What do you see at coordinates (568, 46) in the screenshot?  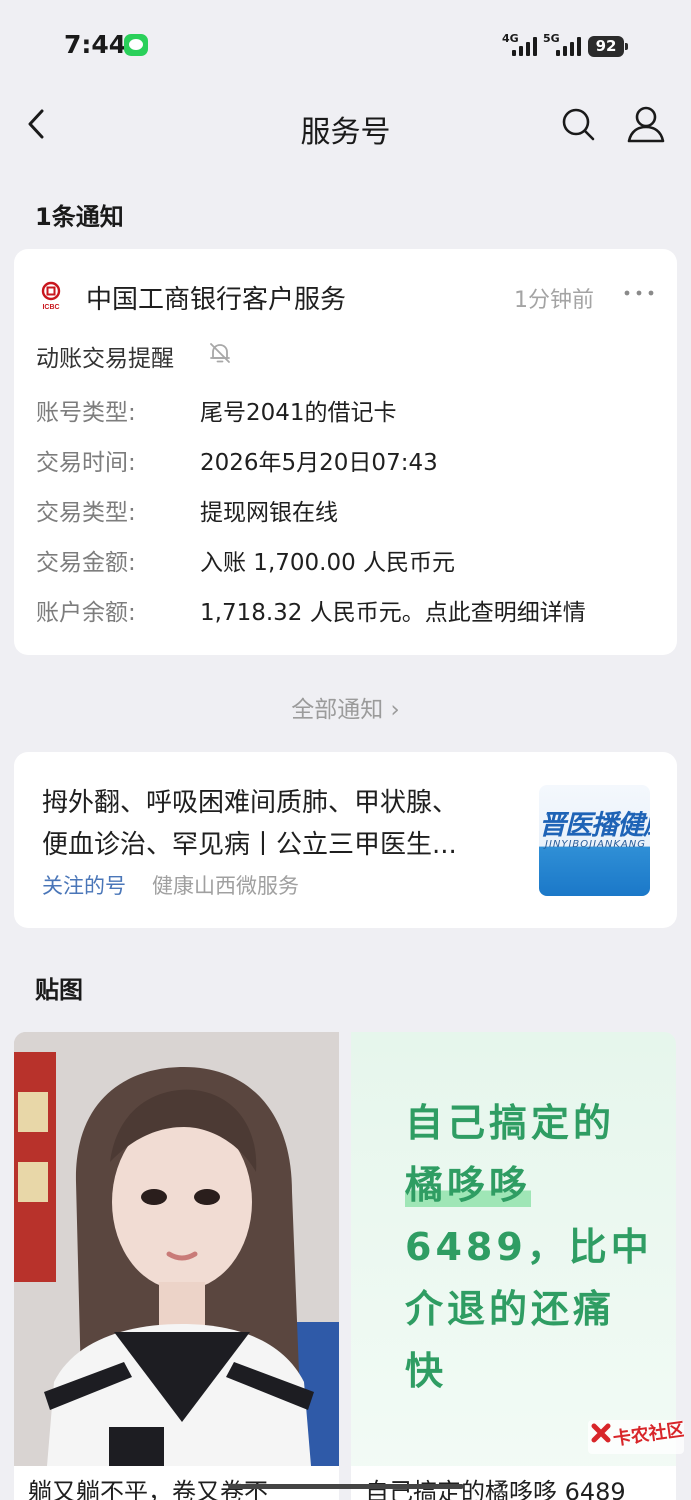 I see `signal-5g-icon` at bounding box center [568, 46].